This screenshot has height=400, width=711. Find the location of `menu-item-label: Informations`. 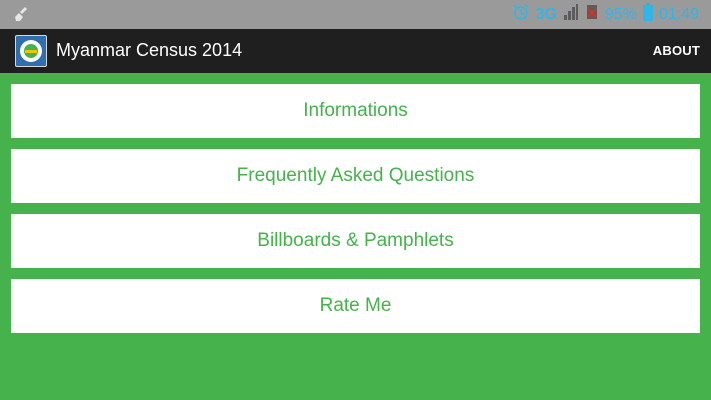

menu-item-label: Informations is located at coordinates (355, 110).